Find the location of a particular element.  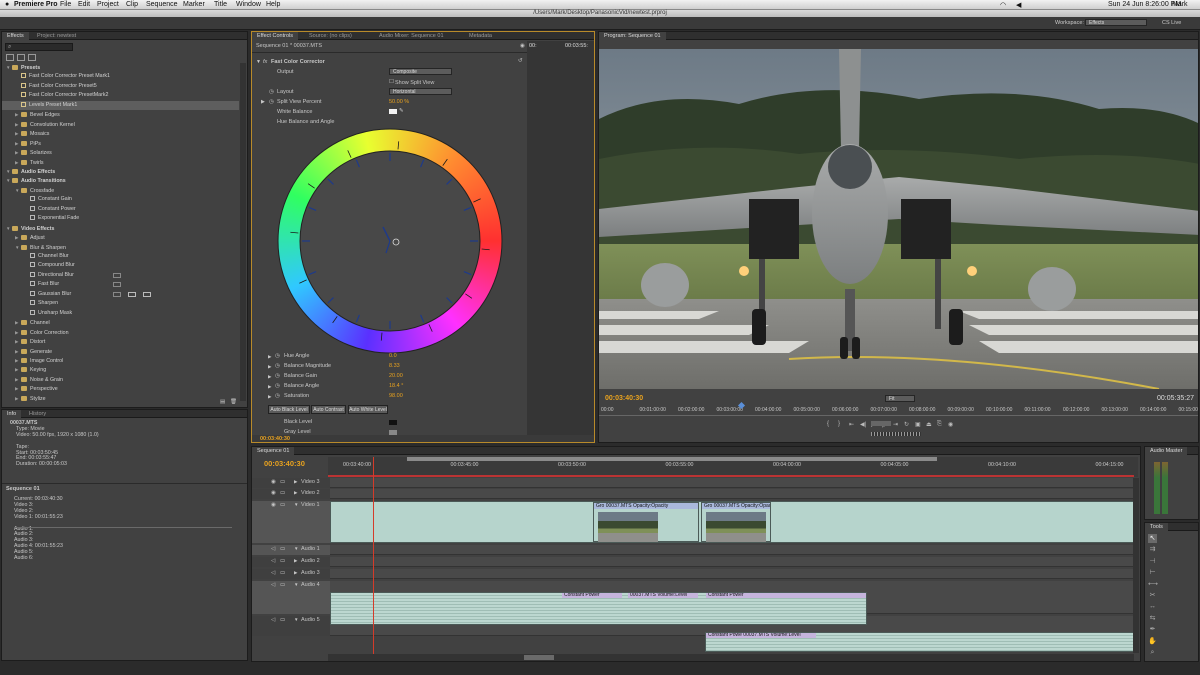

effect-list-item: Exponential Fade is located at coordinates (120, 218).